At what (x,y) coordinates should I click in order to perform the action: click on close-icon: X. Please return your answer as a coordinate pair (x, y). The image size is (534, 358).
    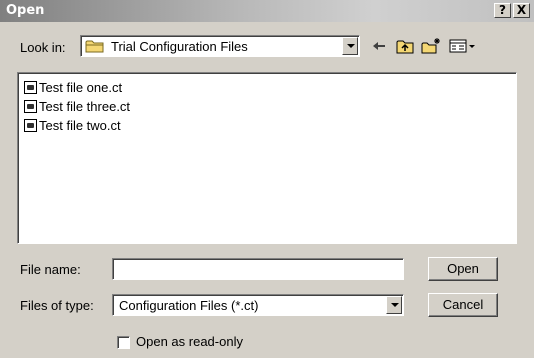
    Looking at the image, I should click on (521, 10).